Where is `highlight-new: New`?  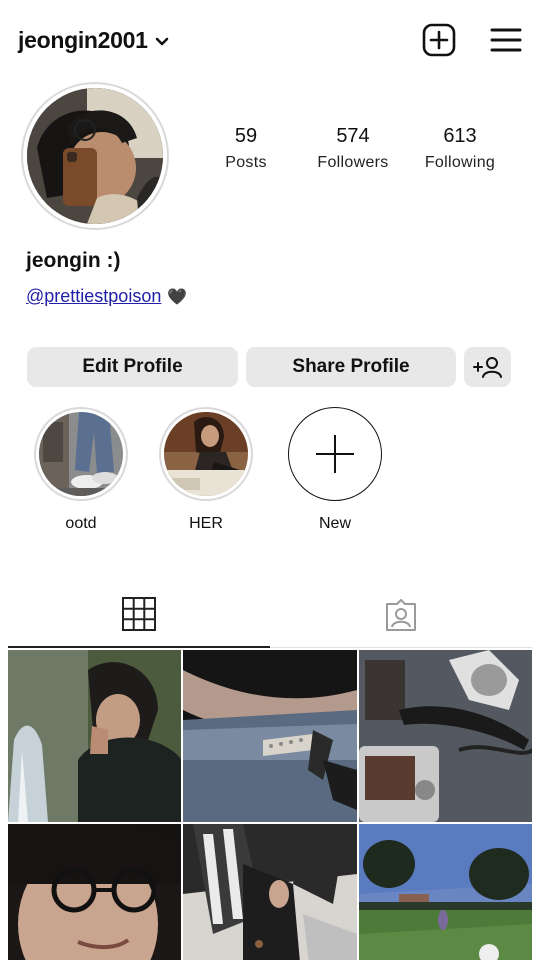 highlight-new: New is located at coordinates (335, 470).